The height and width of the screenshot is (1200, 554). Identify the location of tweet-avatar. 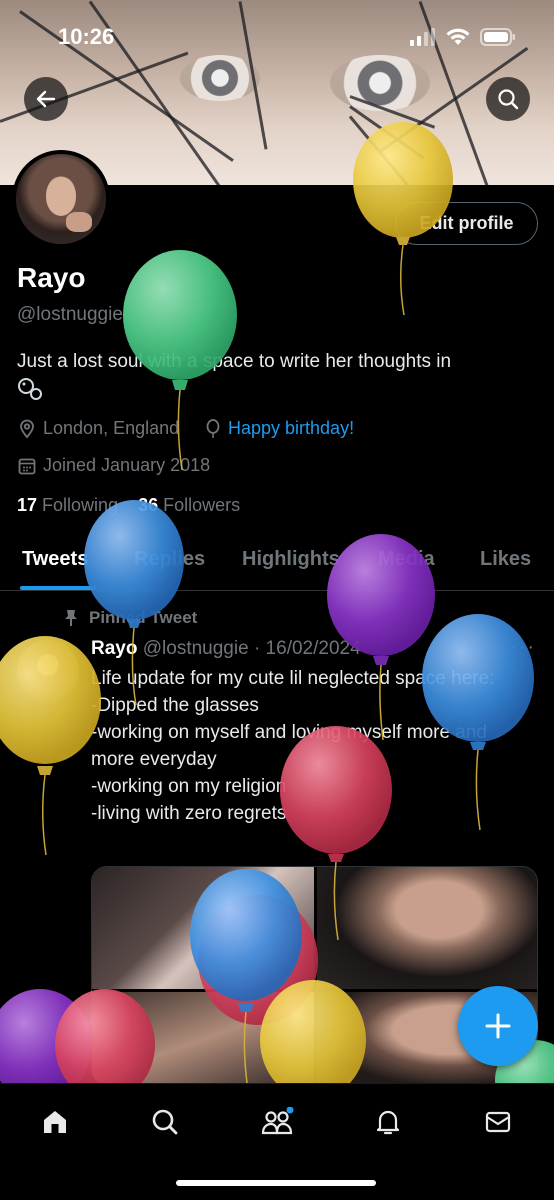
(48, 671).